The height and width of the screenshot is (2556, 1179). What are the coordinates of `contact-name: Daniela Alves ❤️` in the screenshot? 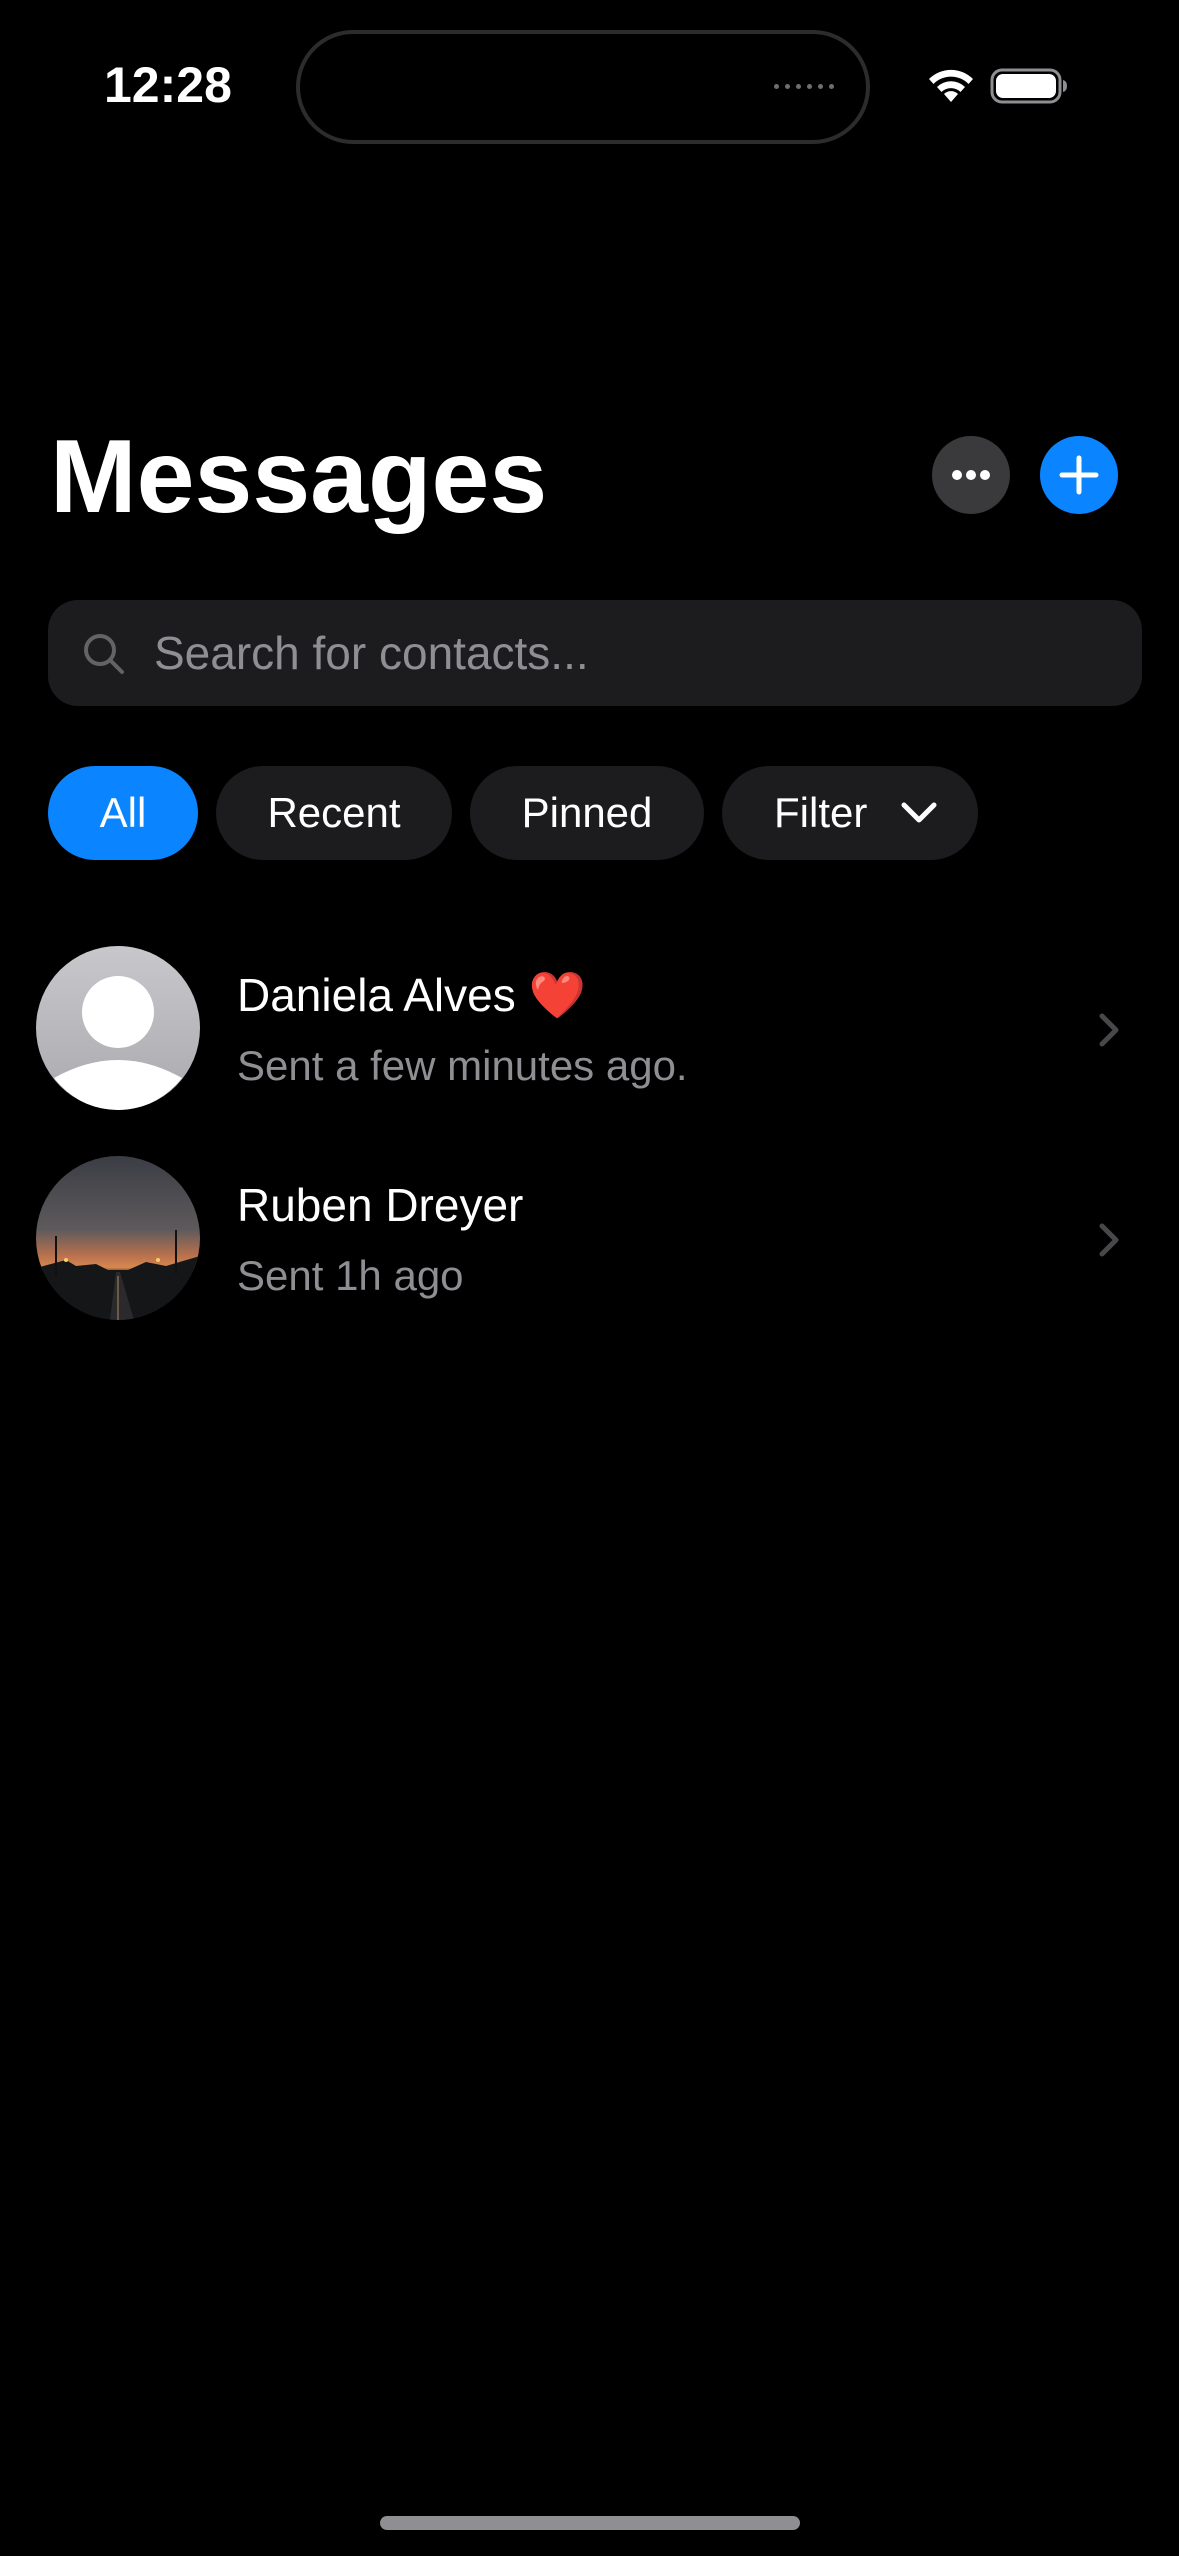 It's located at (411, 995).